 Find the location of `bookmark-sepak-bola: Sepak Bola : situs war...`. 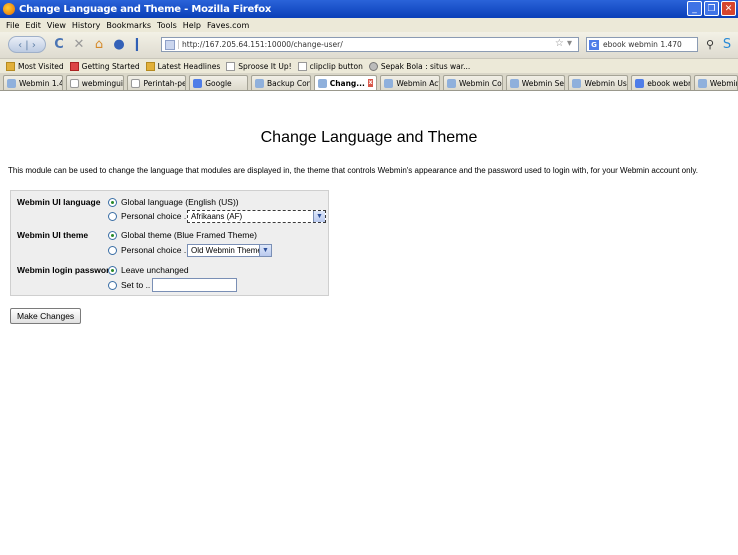

bookmark-sepak-bola: Sepak Bola : situs war... is located at coordinates (419, 66).